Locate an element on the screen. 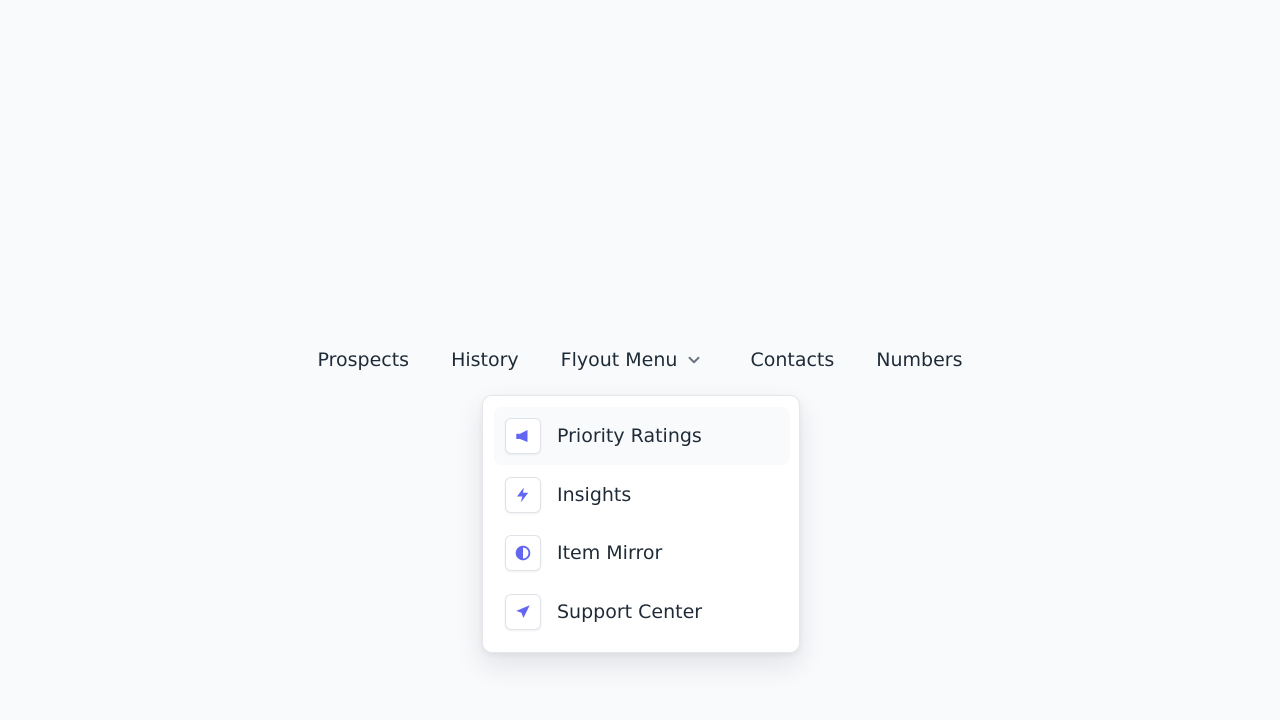 The width and height of the screenshot is (1280, 720). menu-item-label: Insights is located at coordinates (594, 495).